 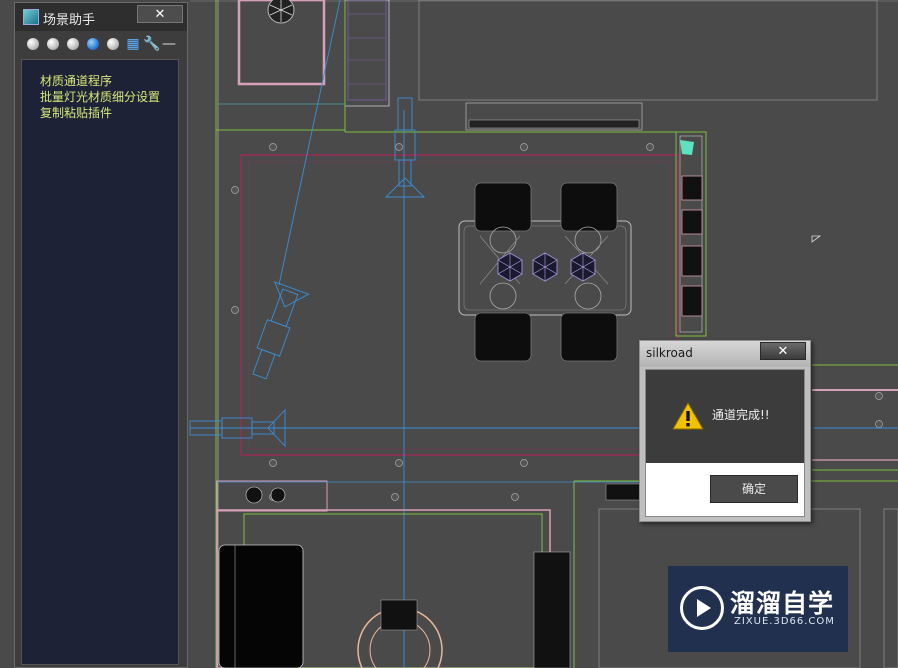 What do you see at coordinates (754, 489) in the screenshot?
I see `ok-button: 确定` at bounding box center [754, 489].